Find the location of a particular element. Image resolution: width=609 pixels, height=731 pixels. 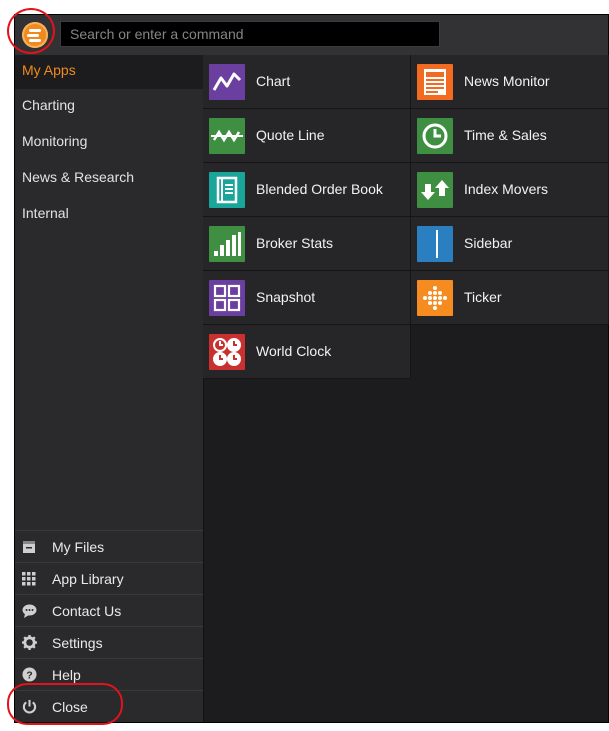

sidebar-icon is located at coordinates (435, 243).